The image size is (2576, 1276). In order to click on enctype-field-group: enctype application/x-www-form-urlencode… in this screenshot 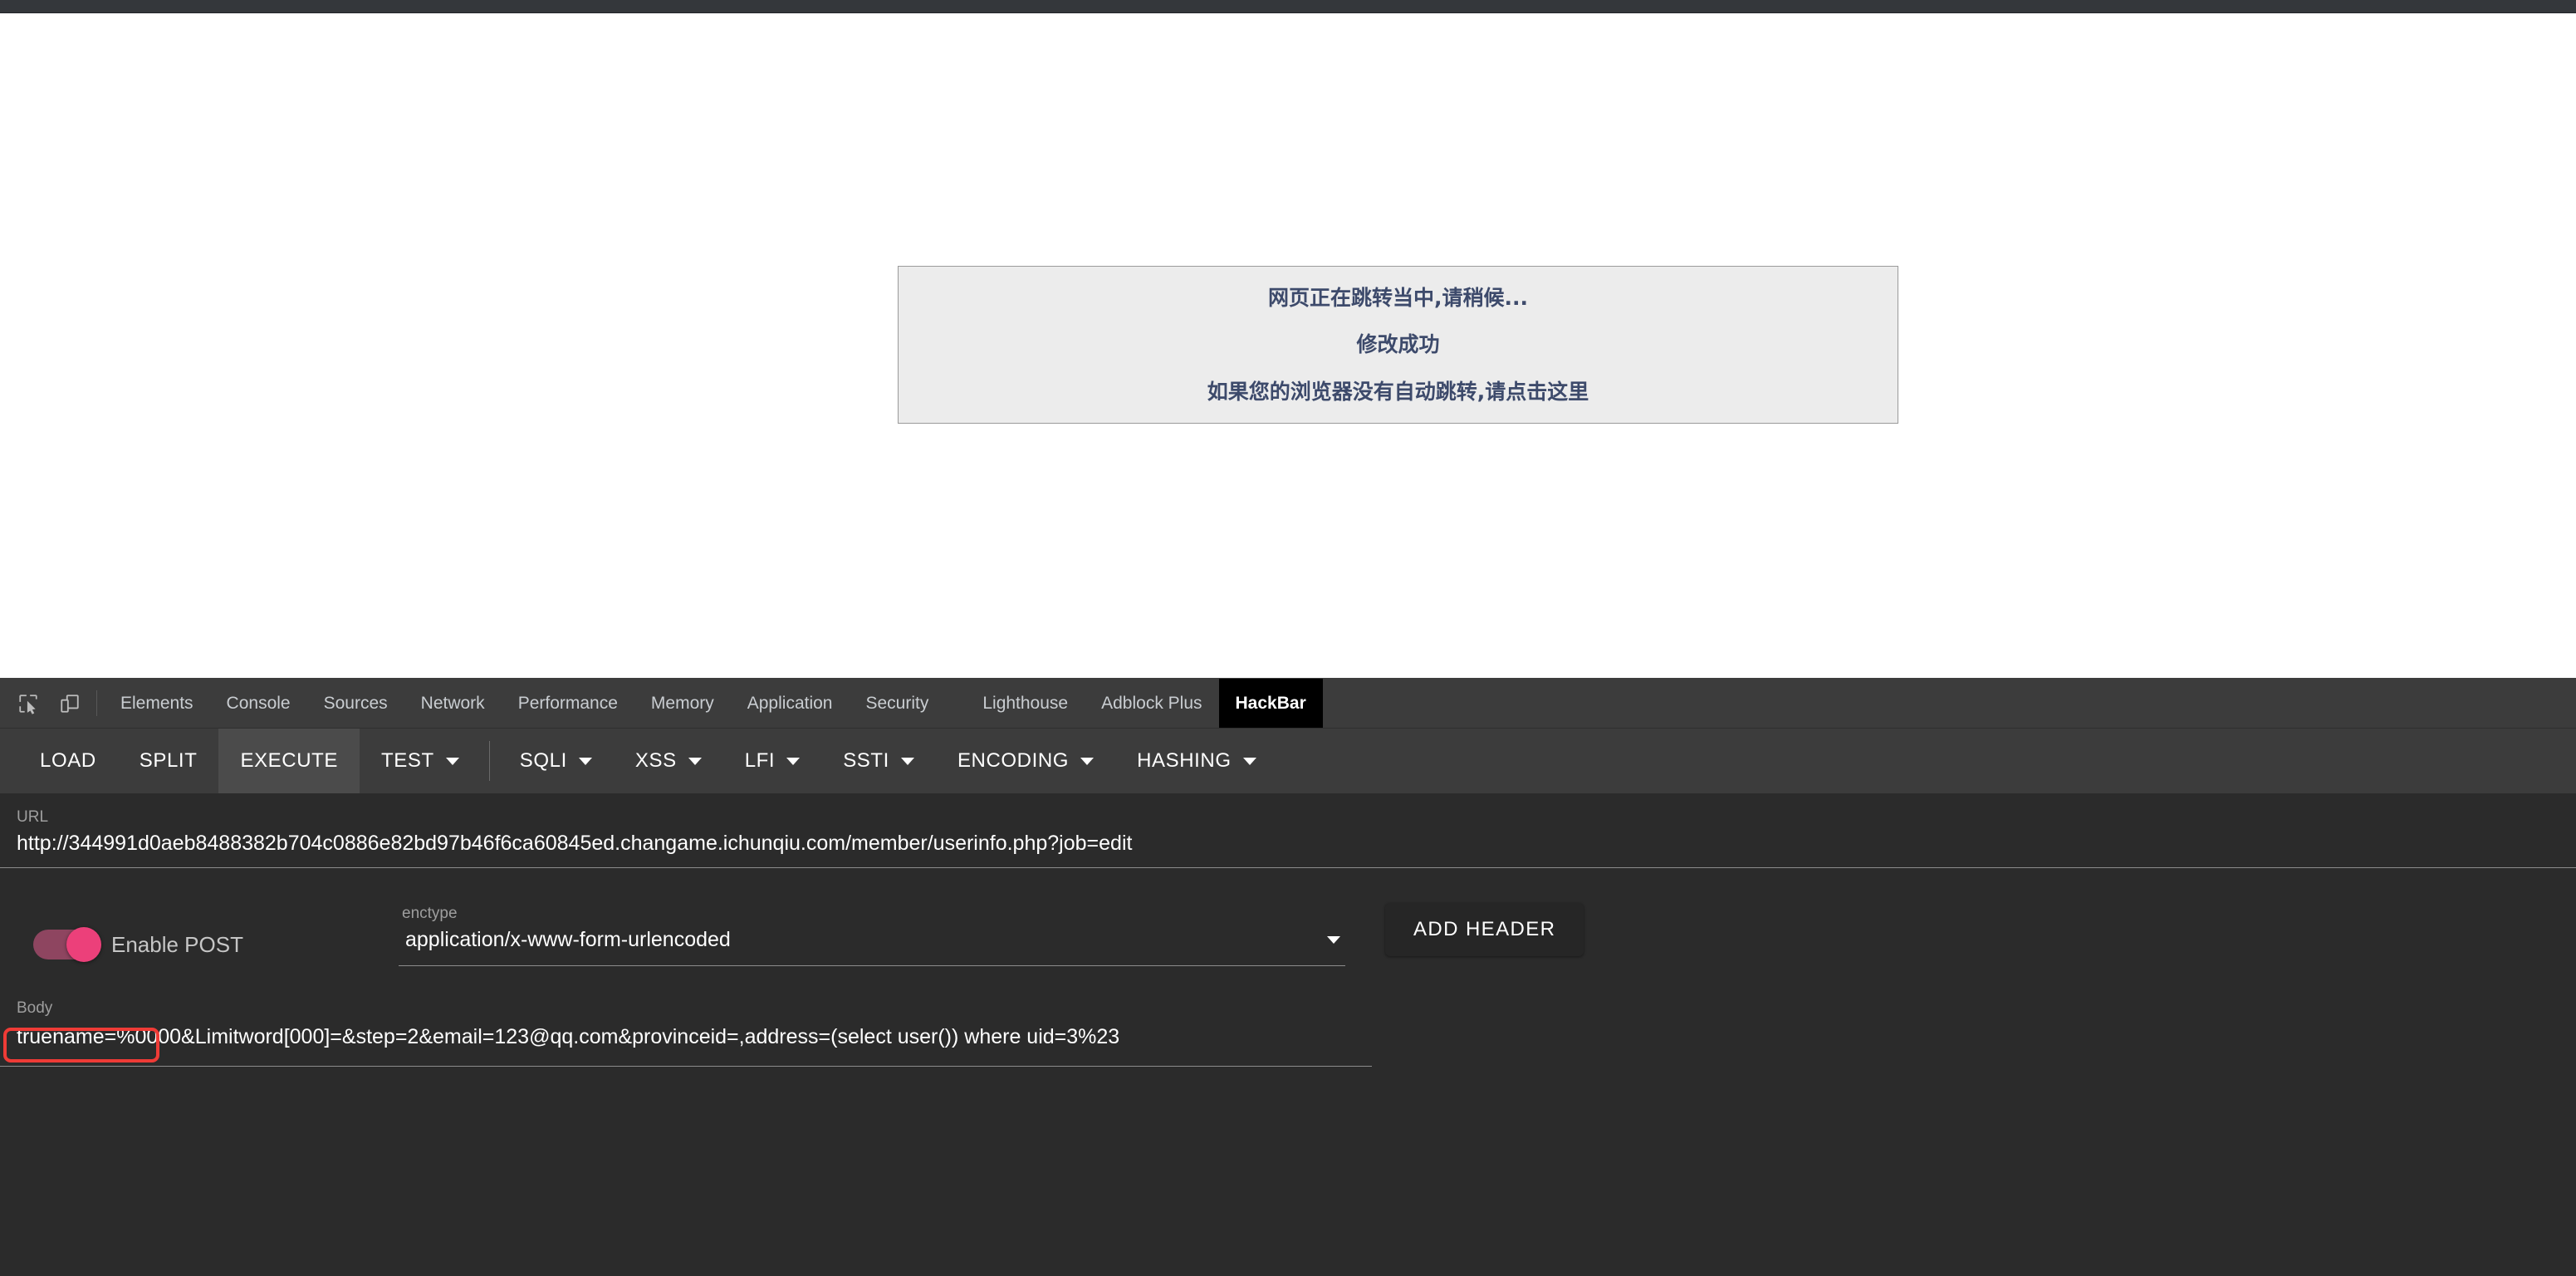, I will do `click(872, 935)`.